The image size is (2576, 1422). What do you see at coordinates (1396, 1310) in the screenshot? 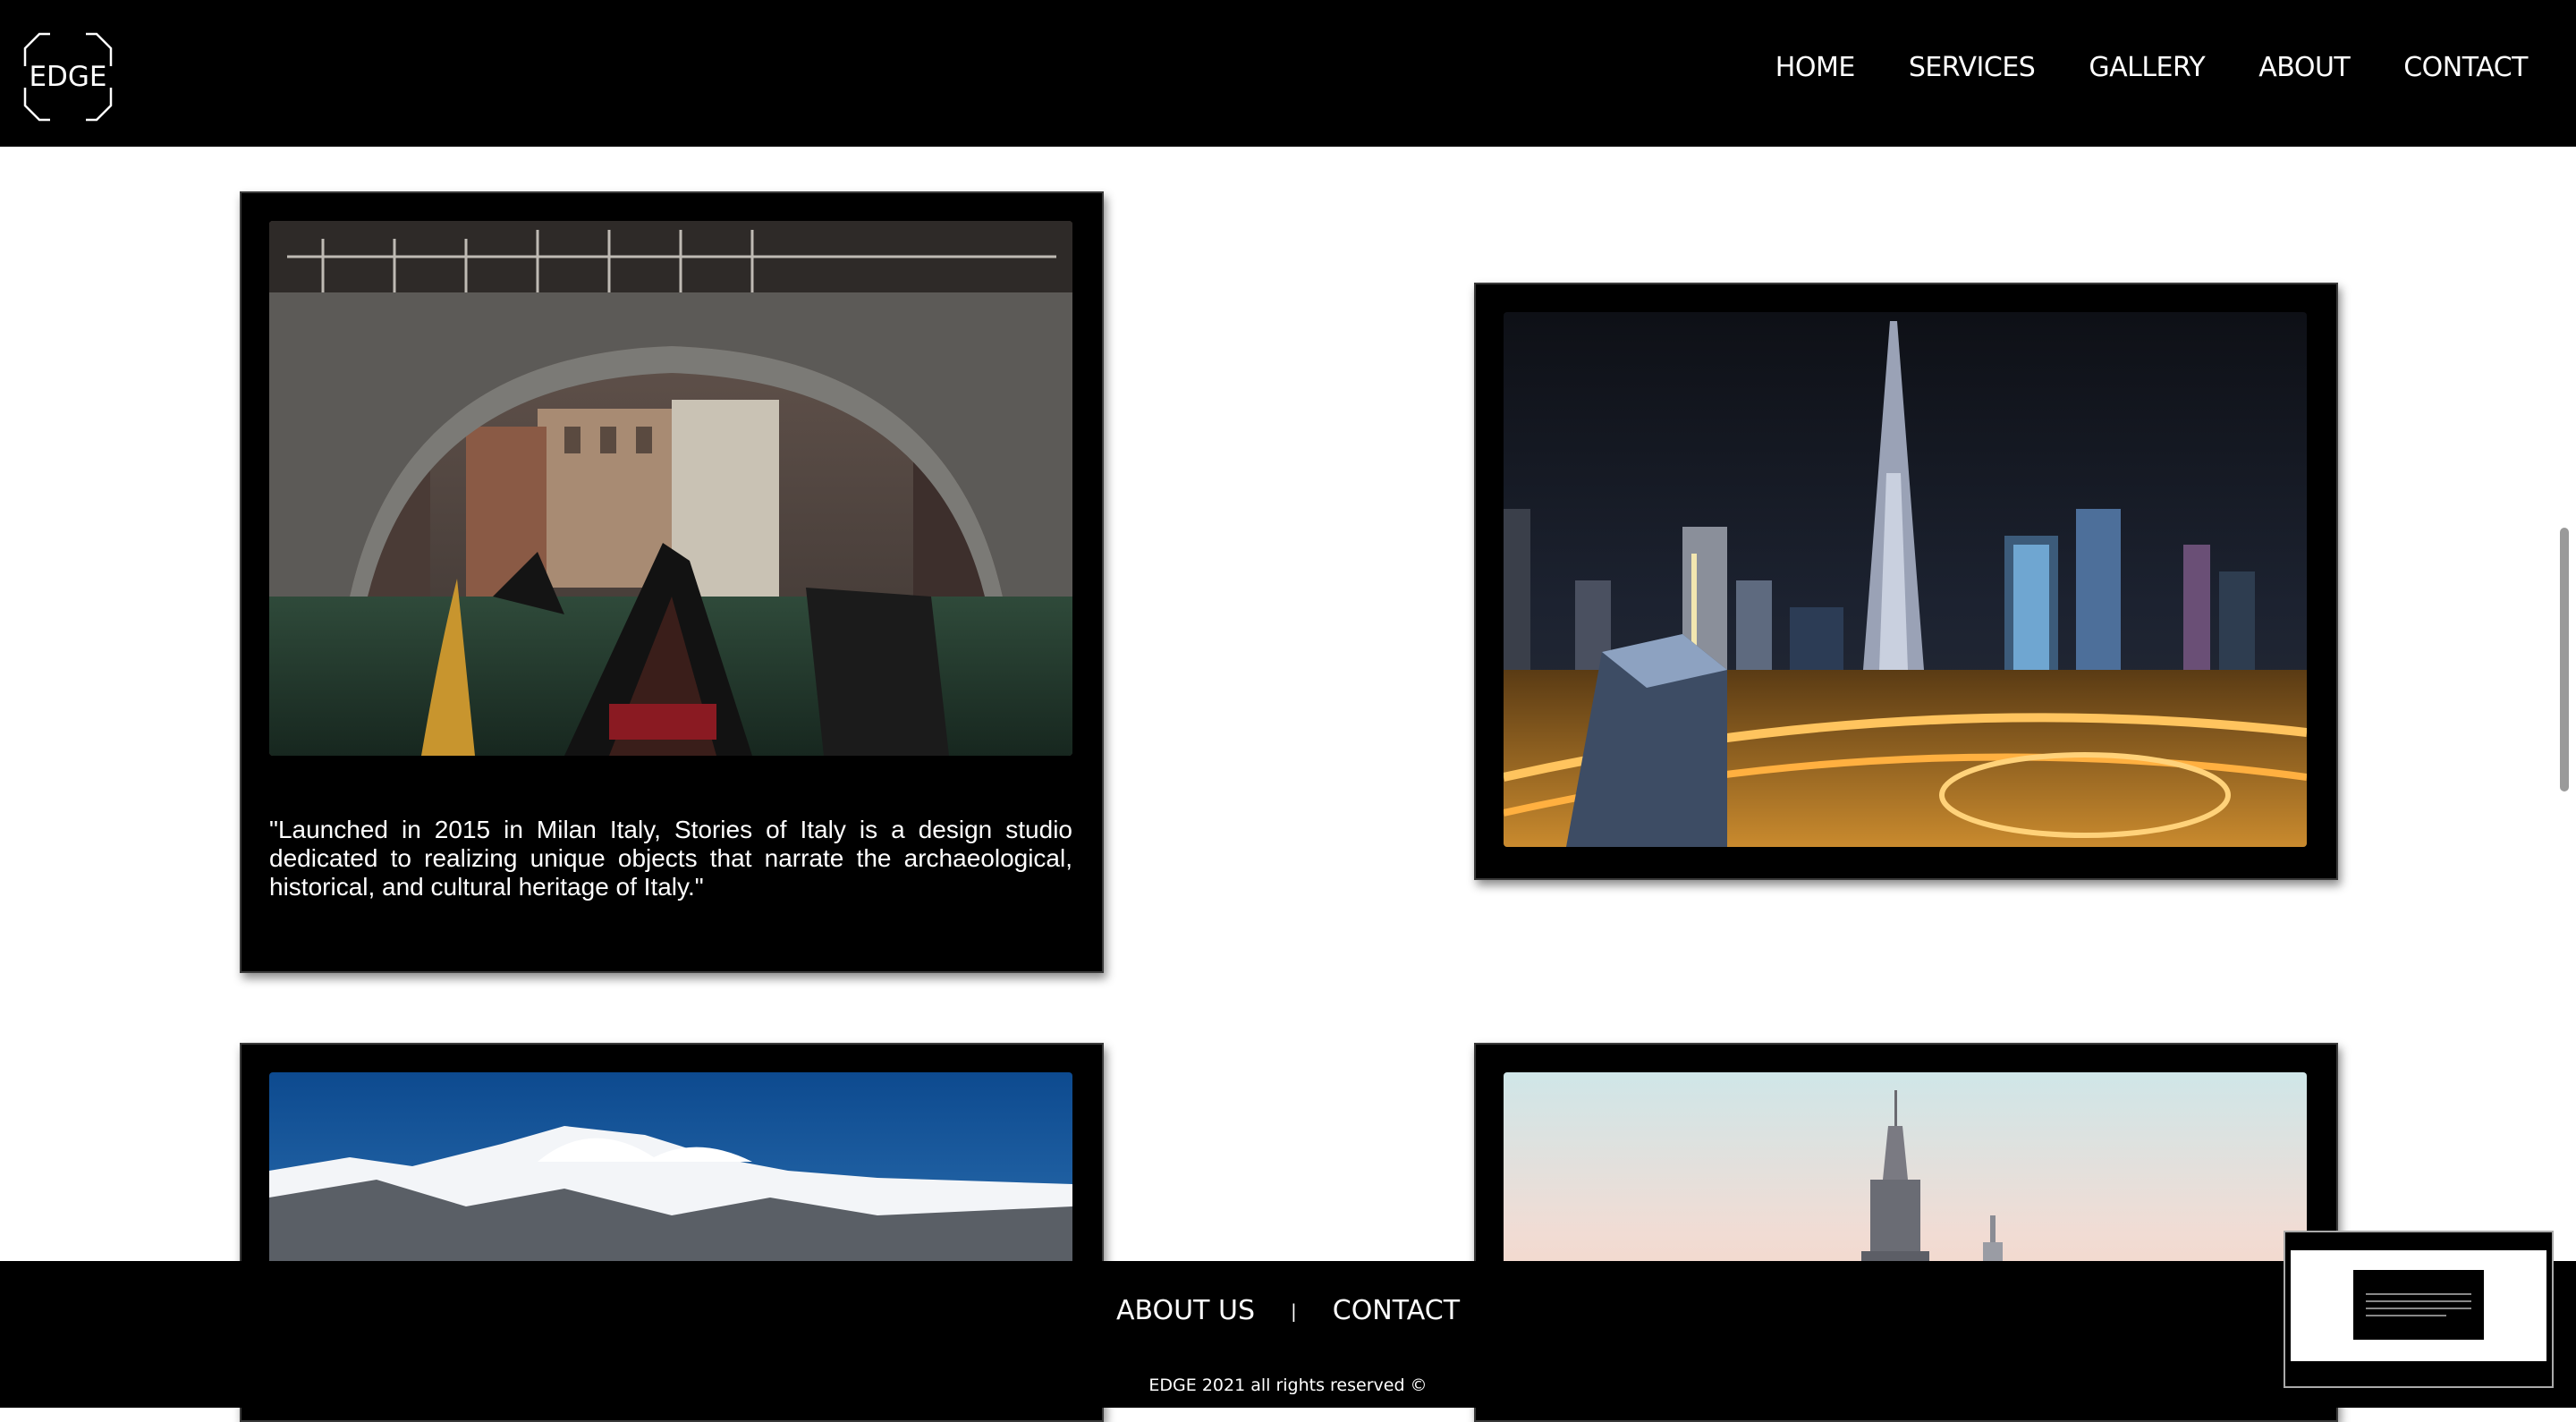
I see `footer-contact-link: CONTACT` at bounding box center [1396, 1310].